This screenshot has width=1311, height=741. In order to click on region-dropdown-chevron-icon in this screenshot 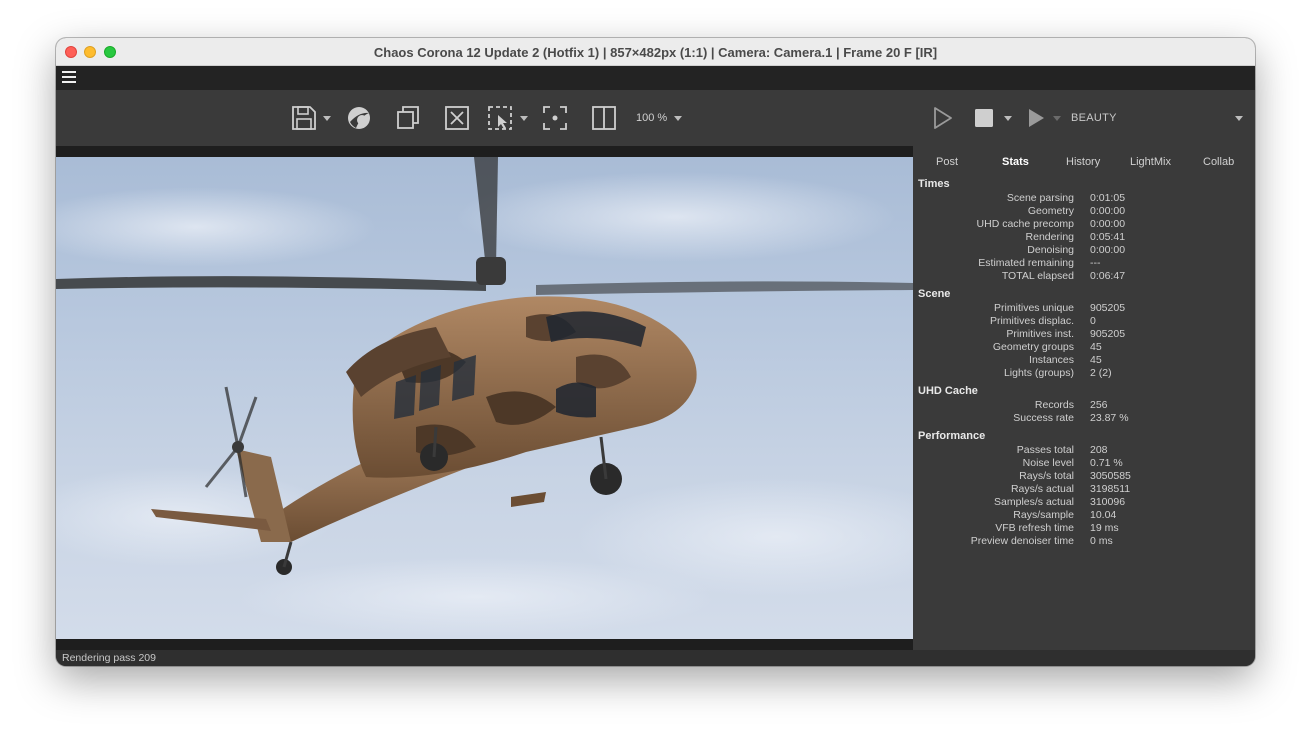, I will do `click(524, 118)`.